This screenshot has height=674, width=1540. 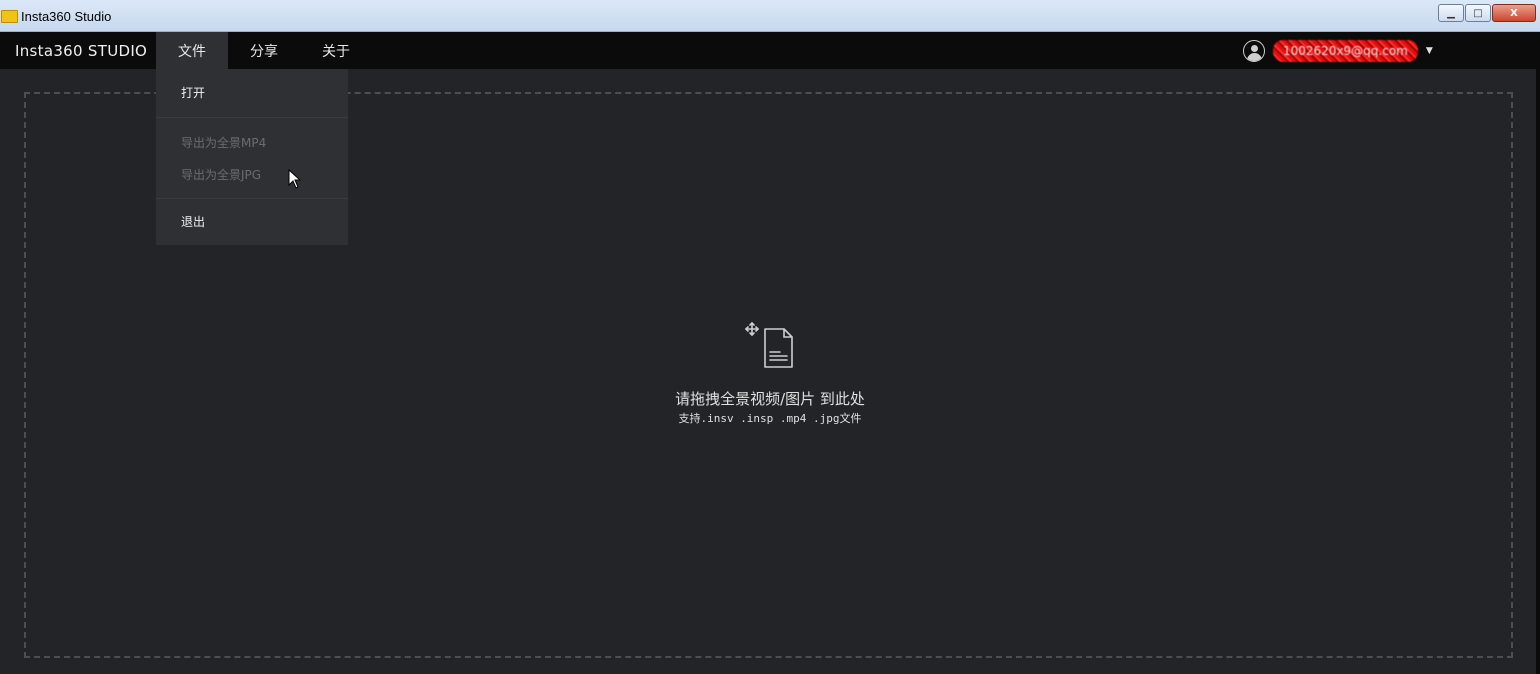 What do you see at coordinates (224, 143) in the screenshot?
I see `menu-export-mp4: 导出为全景MP4` at bounding box center [224, 143].